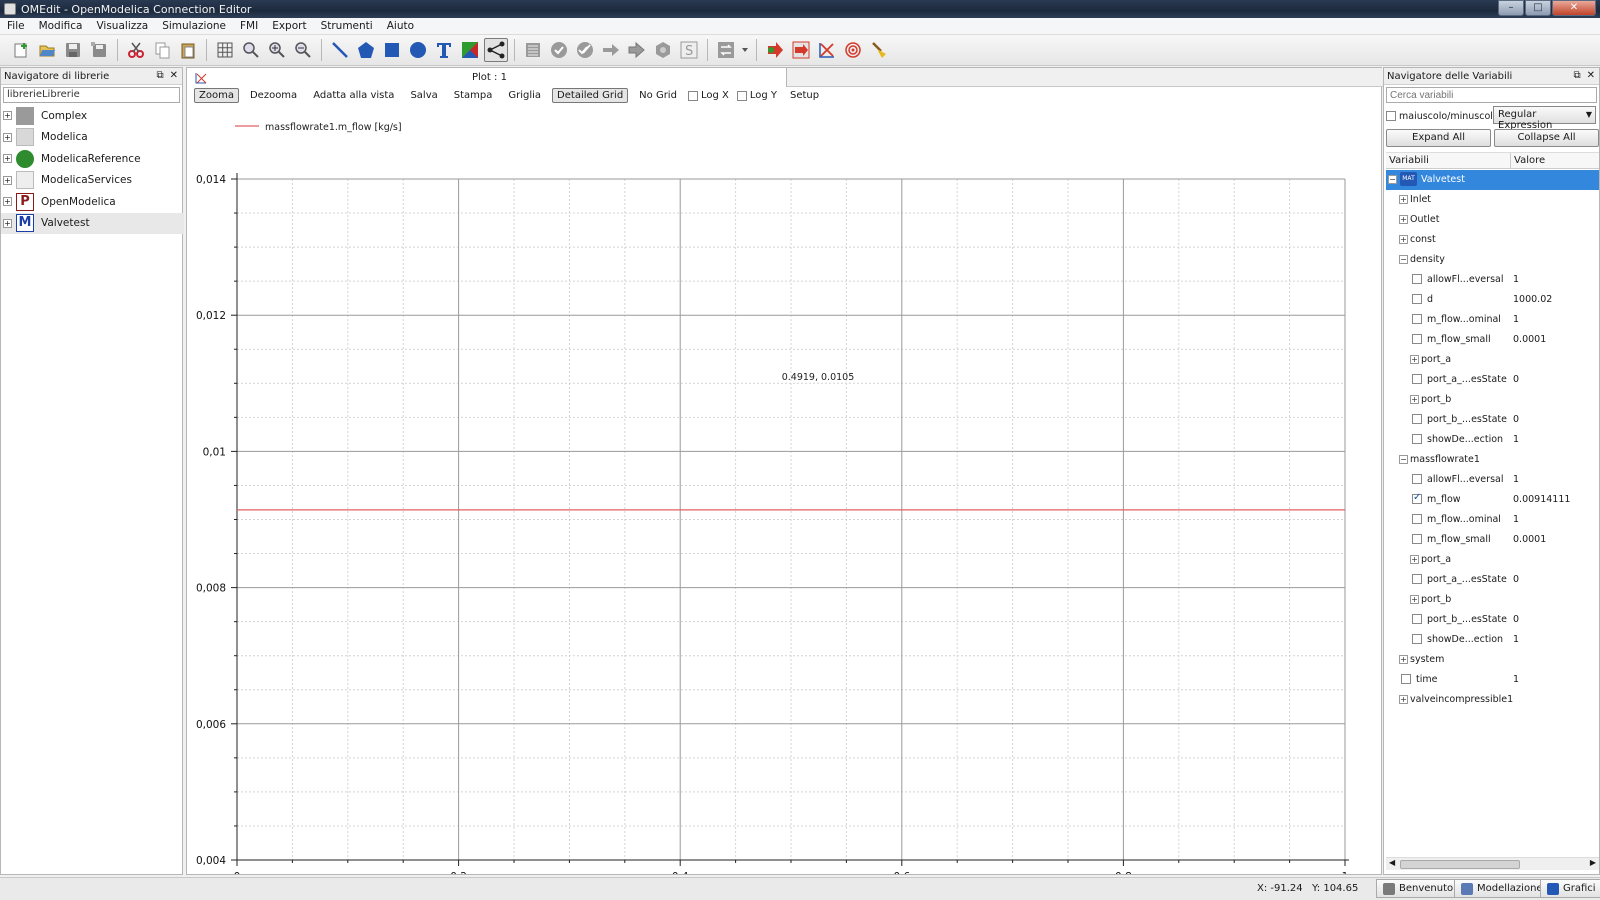 The width and height of the screenshot is (1600, 900). I want to click on open-file-icon, so click(47, 50).